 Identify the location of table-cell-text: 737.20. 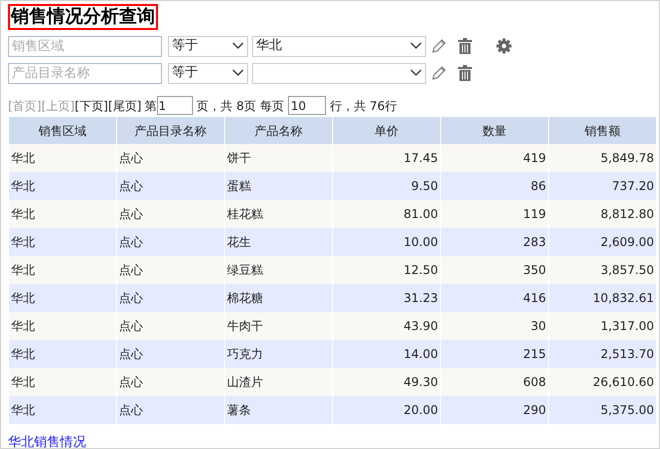
(633, 186).